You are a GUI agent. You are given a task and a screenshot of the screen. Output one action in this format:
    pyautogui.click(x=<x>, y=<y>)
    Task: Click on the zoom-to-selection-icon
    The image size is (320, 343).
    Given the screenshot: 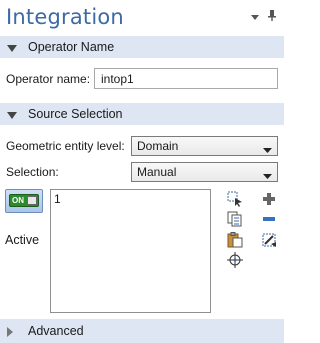 What is the action you would take?
    pyautogui.click(x=235, y=260)
    